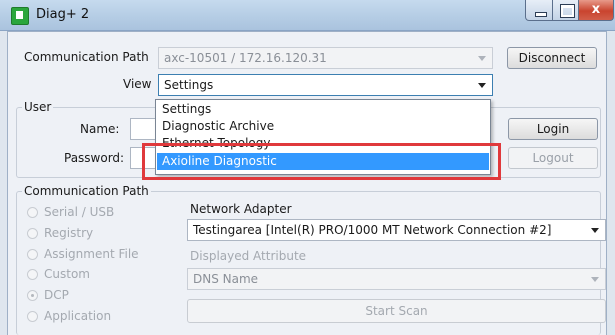 The image size is (615, 335). What do you see at coordinates (552, 58) in the screenshot?
I see `disconnect-button: Disconnect` at bounding box center [552, 58].